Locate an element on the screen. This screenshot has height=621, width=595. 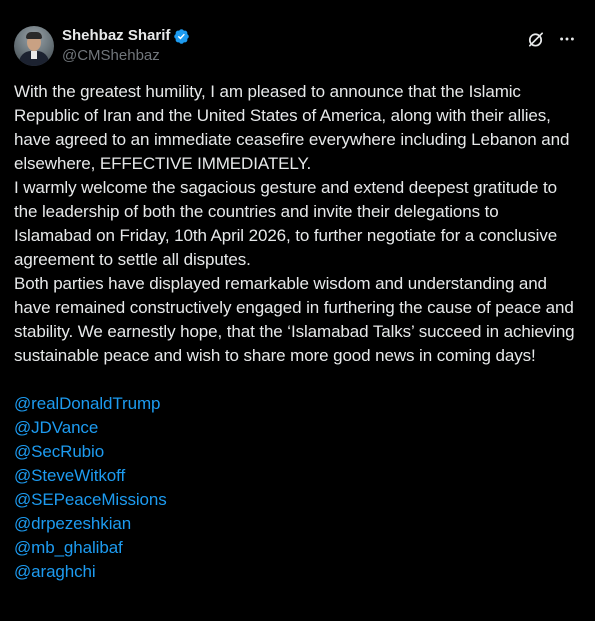
name-row: Shehbaz Sharif is located at coordinates (126, 36).